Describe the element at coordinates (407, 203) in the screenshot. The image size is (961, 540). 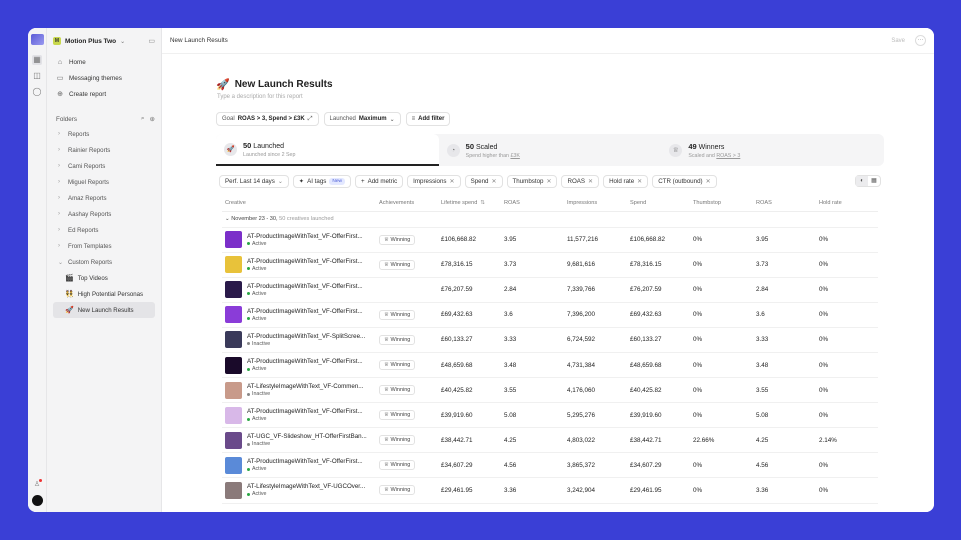
I see `column-header: Achievements` at that location.